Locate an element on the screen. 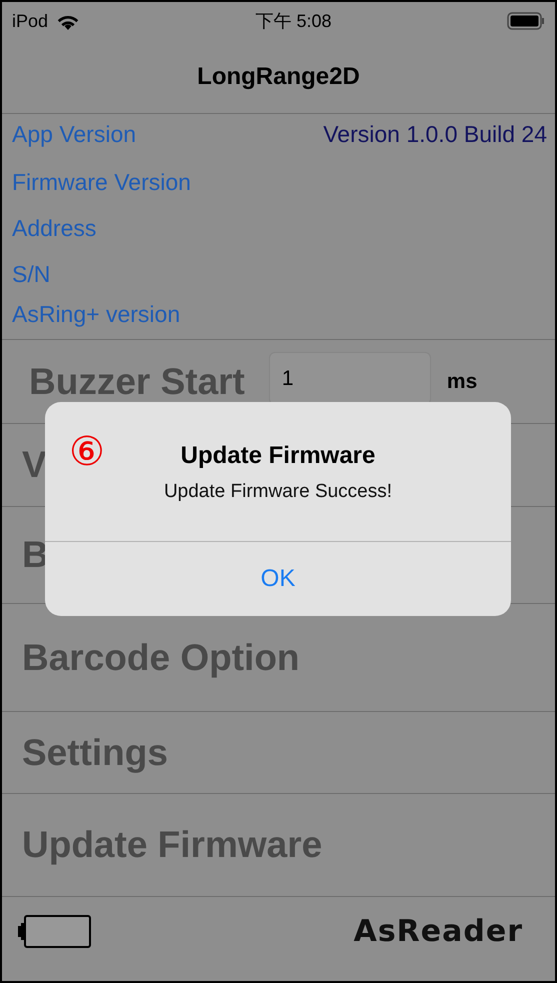 Image resolution: width=557 pixels, height=983 pixels. info-value: Version 1.0.0 Build 24 is located at coordinates (435, 134).